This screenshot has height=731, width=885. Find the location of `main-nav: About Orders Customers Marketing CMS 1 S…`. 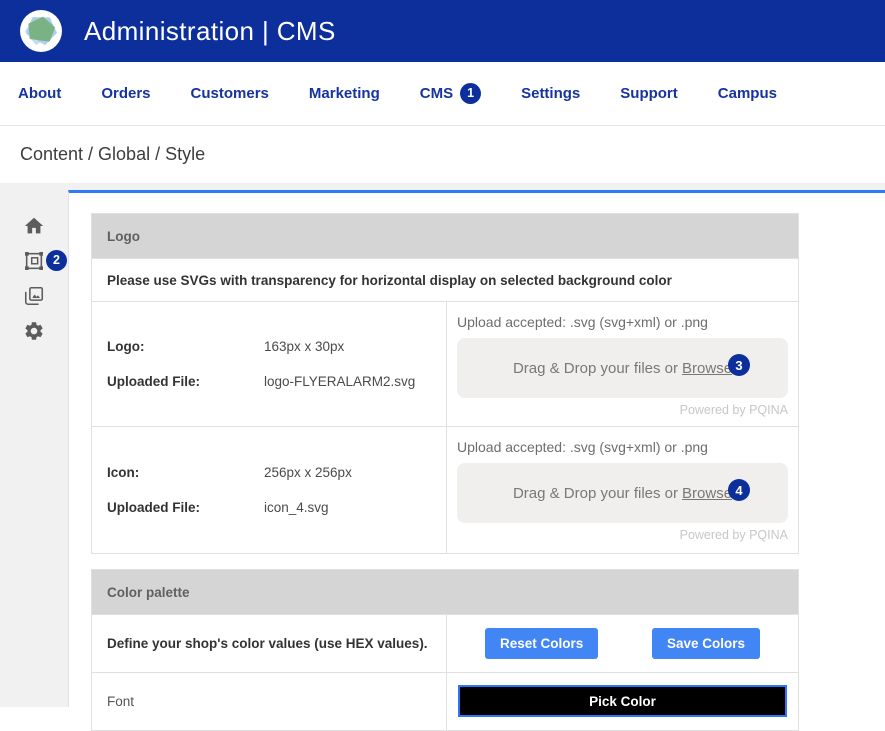

main-nav: About Orders Customers Marketing CMS 1 S… is located at coordinates (442, 94).